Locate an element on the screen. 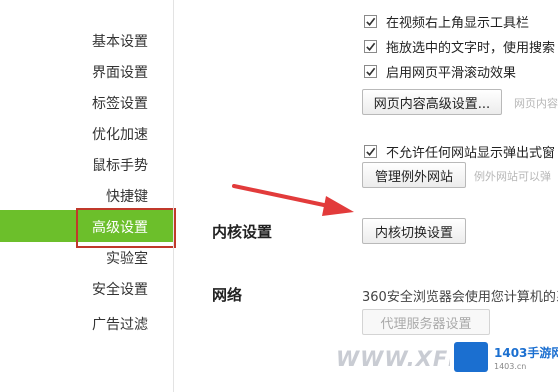 The image size is (558, 392). advanced-content-hint: 网页内容 is located at coordinates (536, 103).